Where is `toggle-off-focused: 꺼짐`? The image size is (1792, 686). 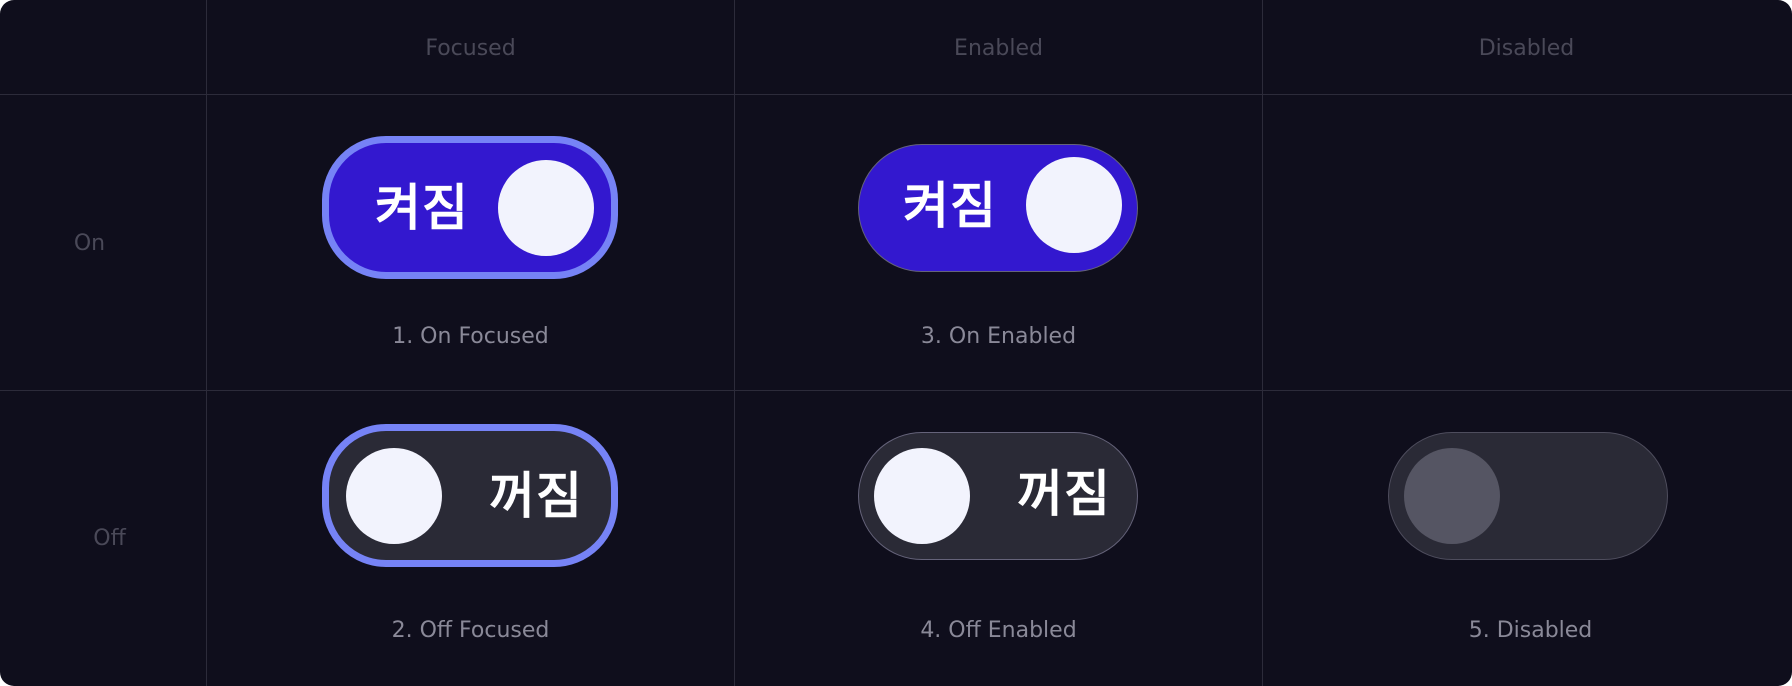
toggle-off-focused: 꺼짐 is located at coordinates (470, 495).